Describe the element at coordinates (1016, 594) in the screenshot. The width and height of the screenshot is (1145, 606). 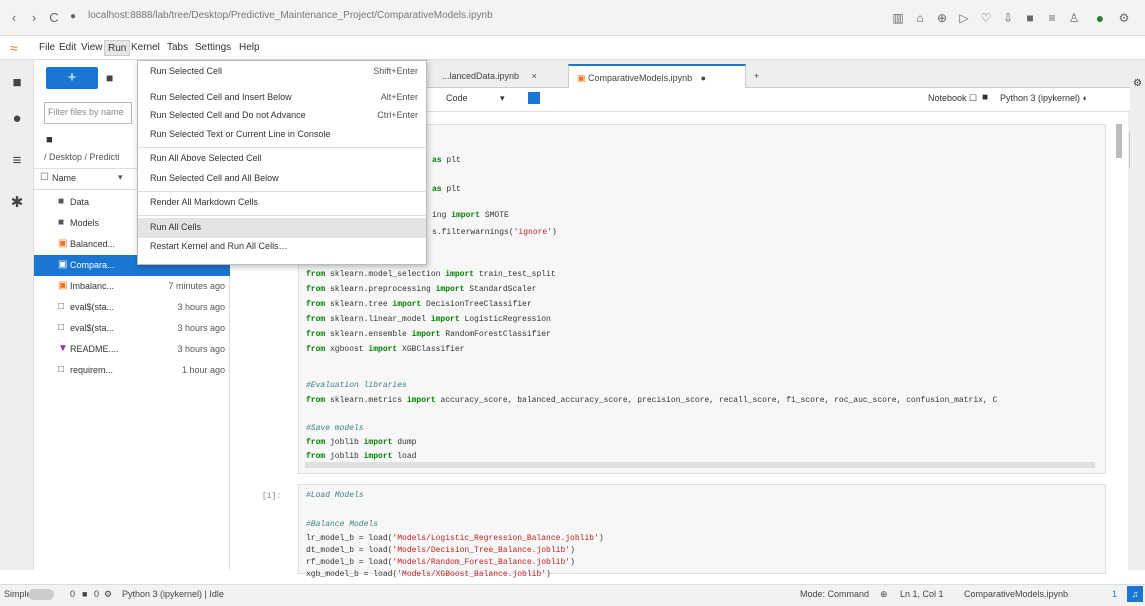
I see `current-filename: ComparativeModels.ipynb` at that location.